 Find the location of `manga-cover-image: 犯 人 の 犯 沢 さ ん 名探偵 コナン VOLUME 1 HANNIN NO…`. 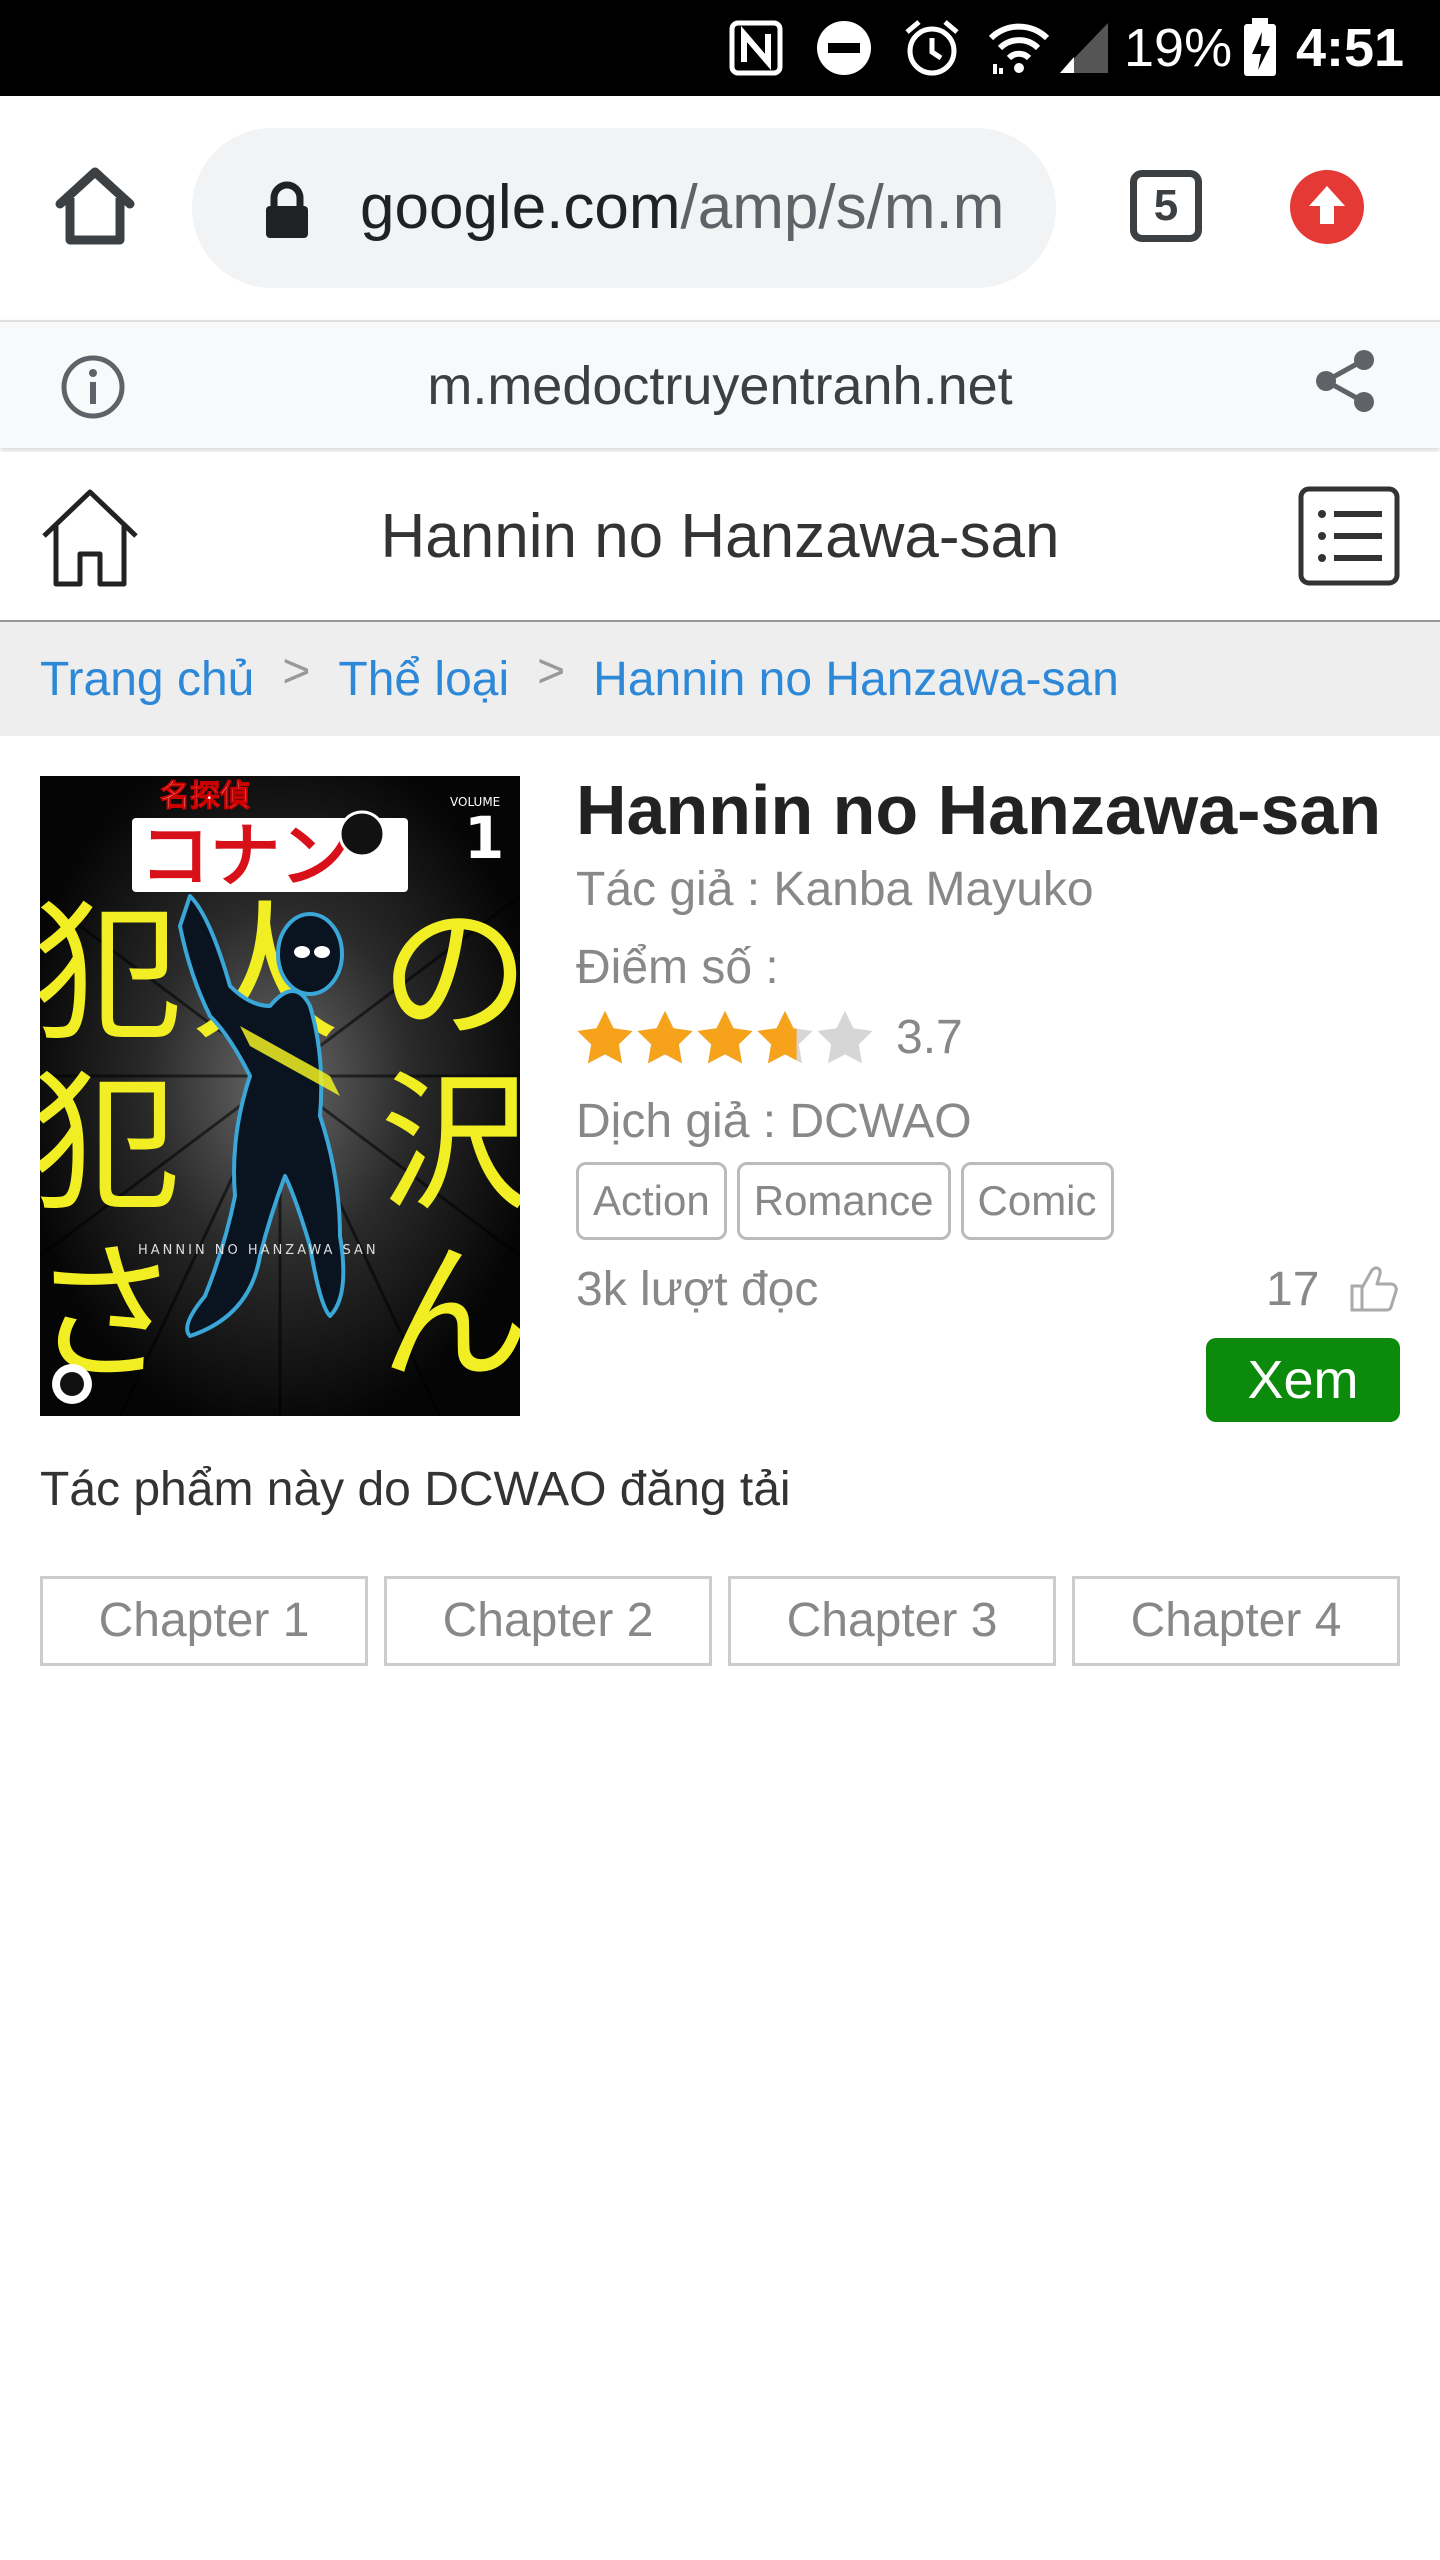

manga-cover-image: 犯 人 の 犯 沢 さ ん 名探偵 コナン VOLUME 1 HANNIN NO… is located at coordinates (280, 1096).